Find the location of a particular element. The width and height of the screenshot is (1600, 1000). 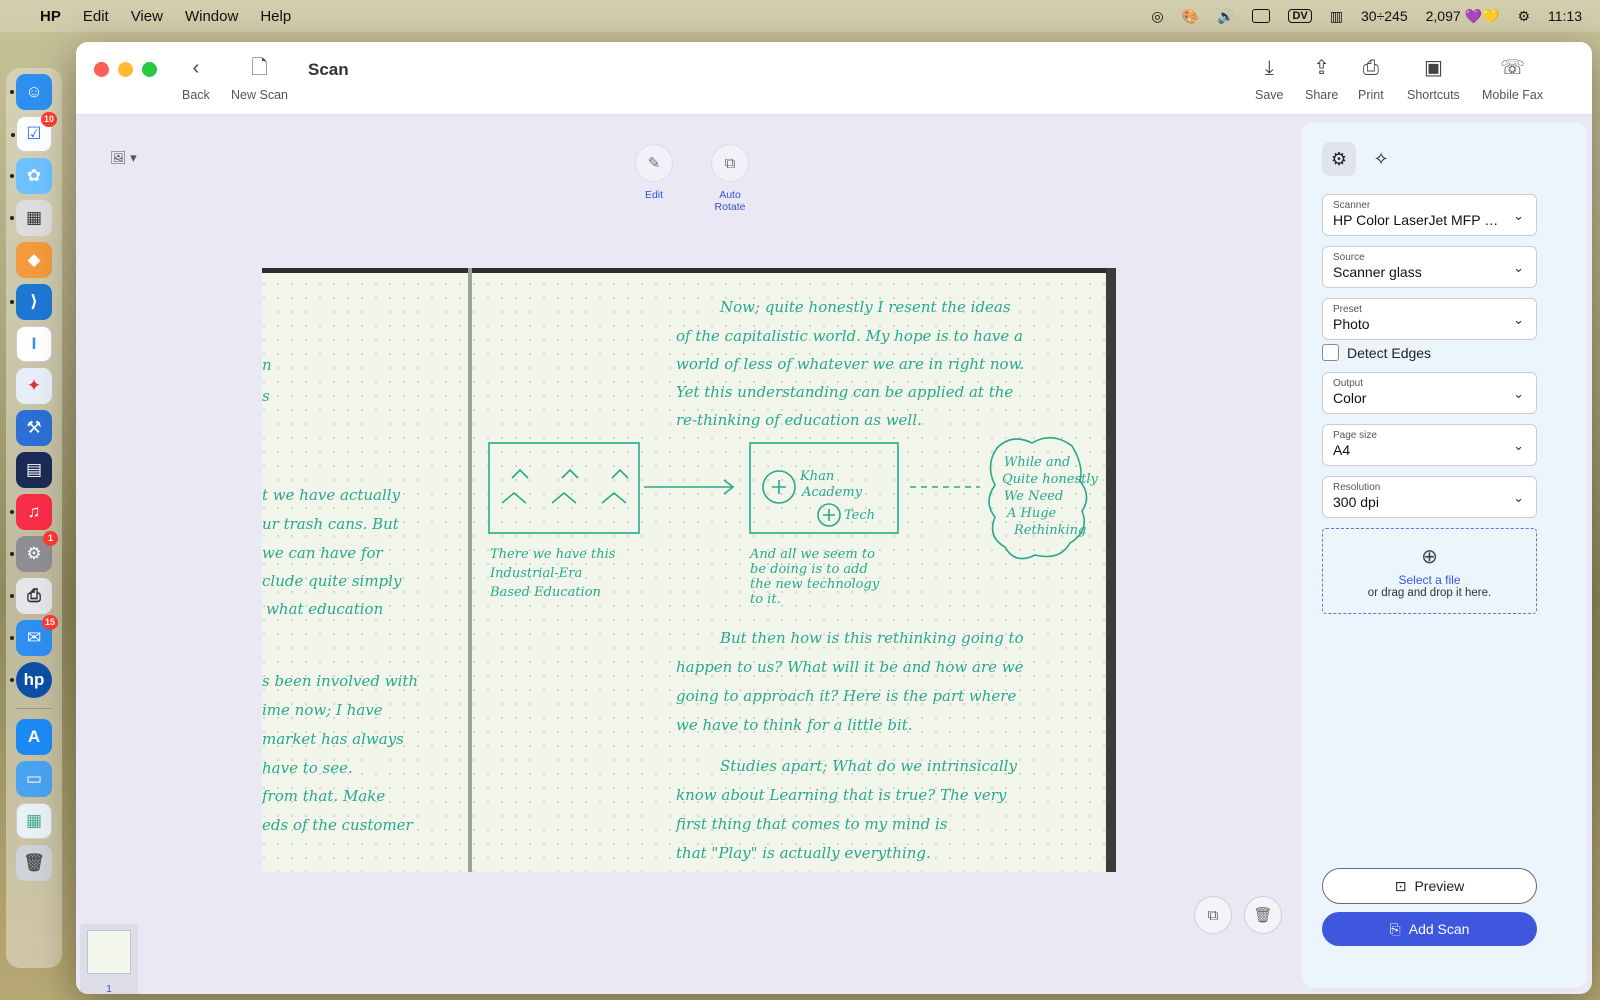

edit-tool-button: ✎ Edit is located at coordinates (654, 172).